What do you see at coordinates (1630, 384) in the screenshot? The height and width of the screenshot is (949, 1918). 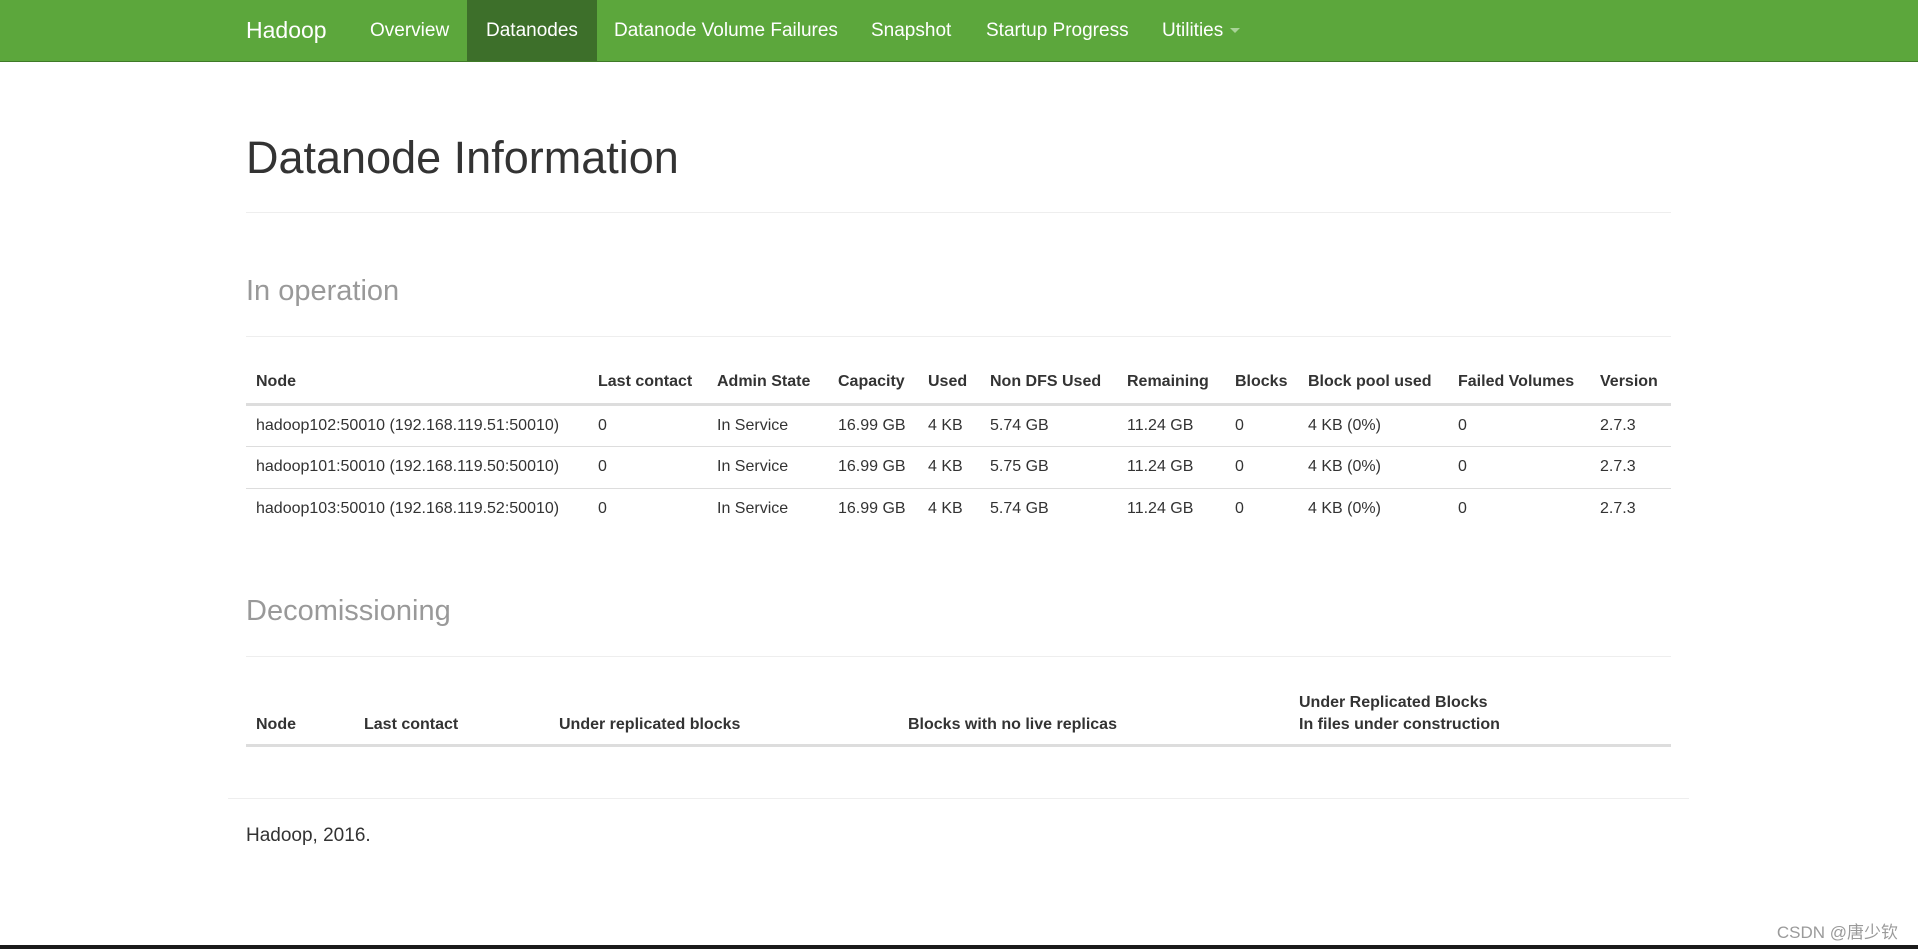 I see `column-header-version: Version` at bounding box center [1630, 384].